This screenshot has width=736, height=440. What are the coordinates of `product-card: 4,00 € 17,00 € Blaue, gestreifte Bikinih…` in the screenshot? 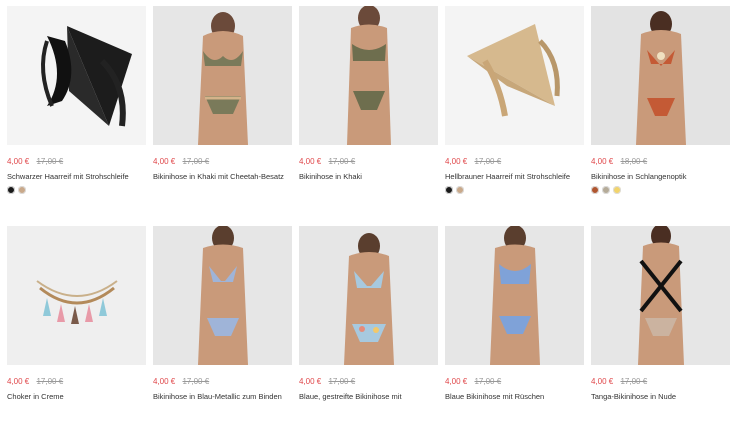 It's located at (368, 330).